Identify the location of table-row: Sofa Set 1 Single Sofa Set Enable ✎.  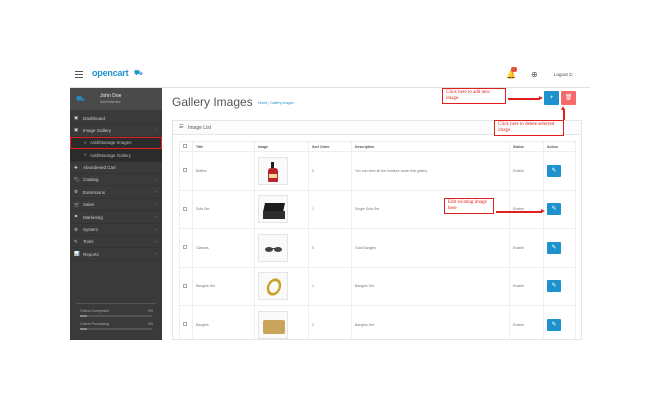
(377, 209).